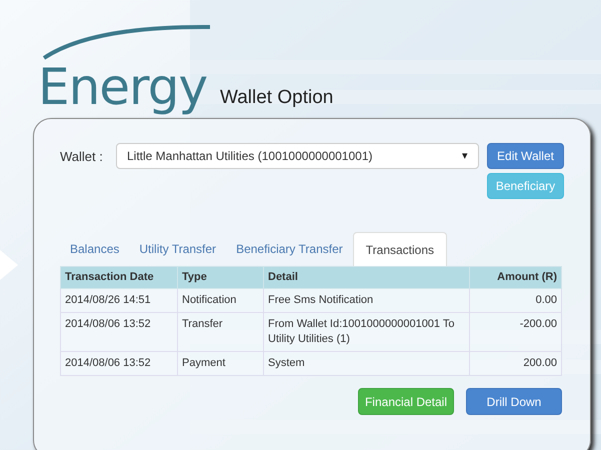  Describe the element at coordinates (221, 332) in the screenshot. I see `table-cell: Transfer` at that location.